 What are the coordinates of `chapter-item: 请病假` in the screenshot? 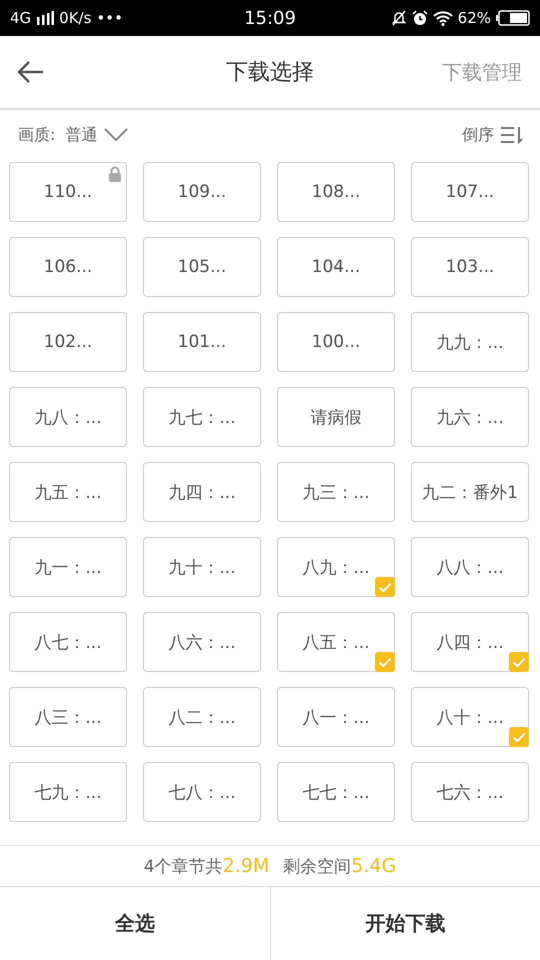 It's located at (336, 417).